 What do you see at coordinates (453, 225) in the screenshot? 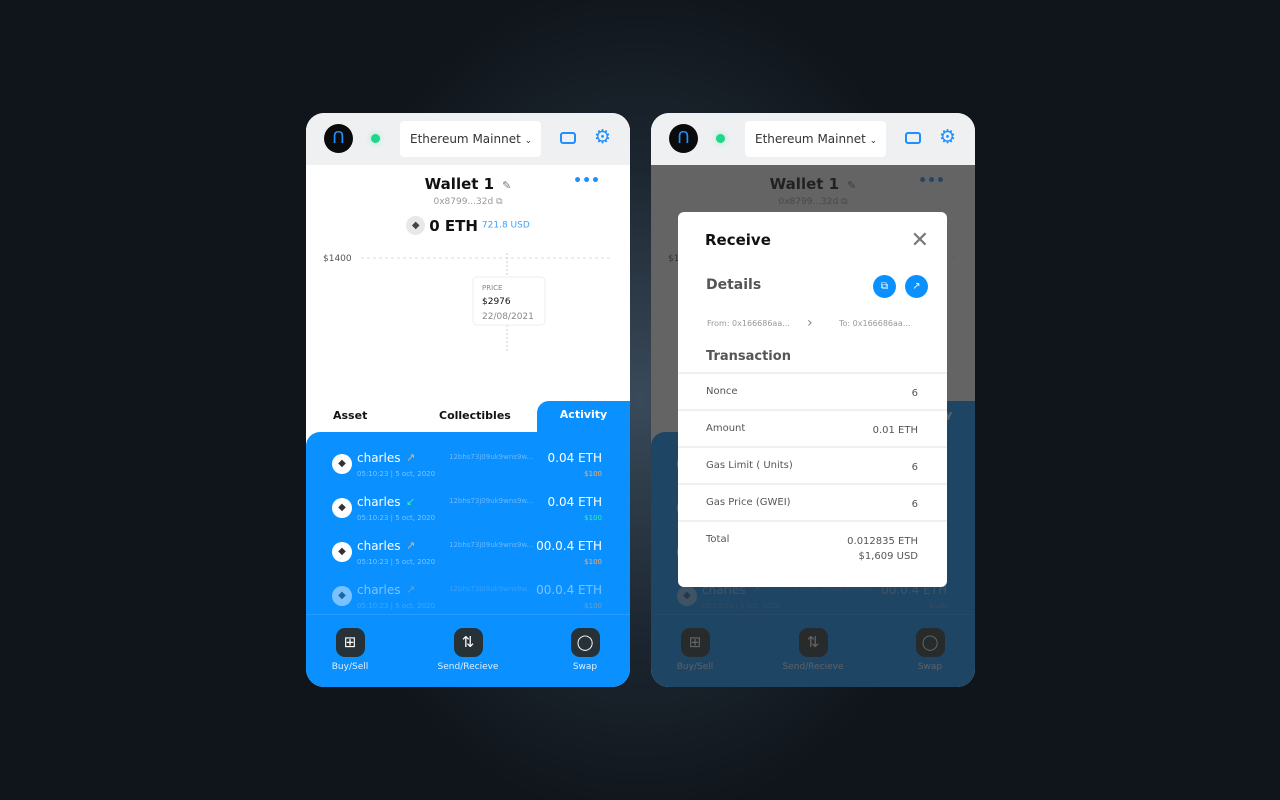
I see `balance-eth: 0 ETH` at bounding box center [453, 225].